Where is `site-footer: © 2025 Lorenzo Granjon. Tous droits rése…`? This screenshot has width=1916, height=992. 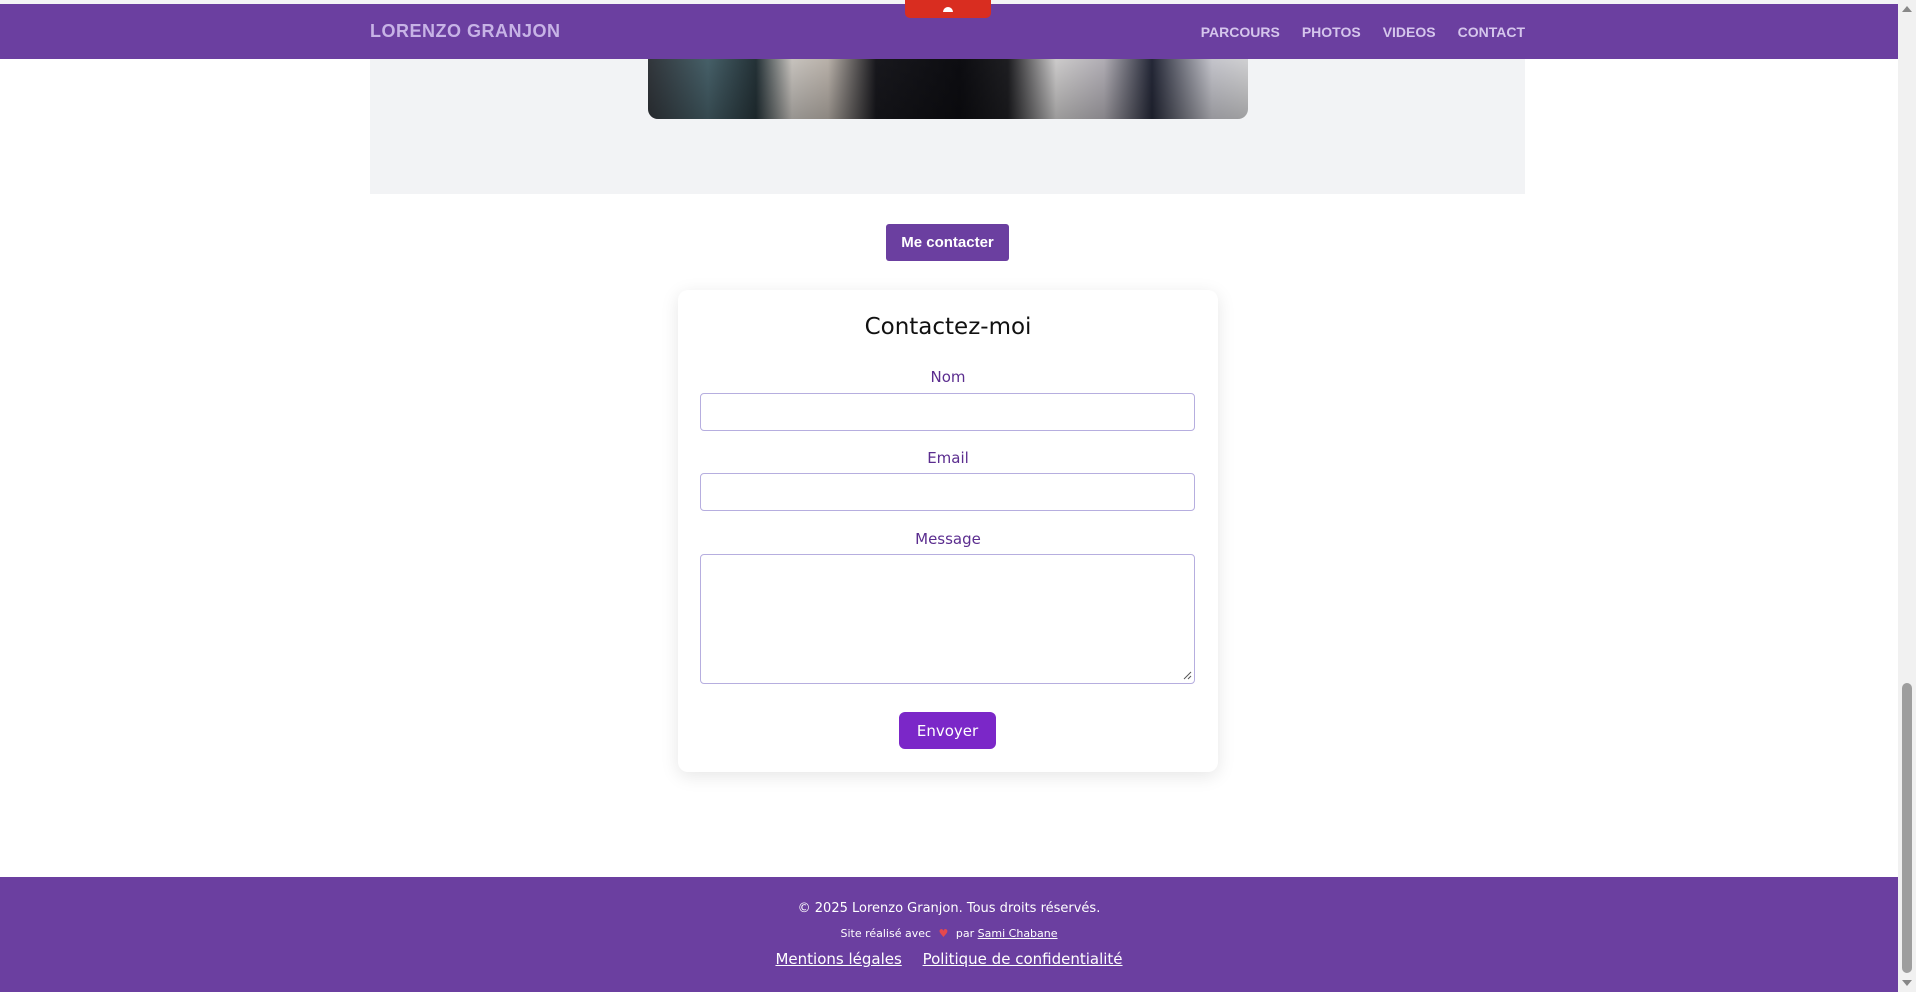
site-footer: © 2025 Lorenzo Granjon. Tous droits rése… is located at coordinates (949, 934).